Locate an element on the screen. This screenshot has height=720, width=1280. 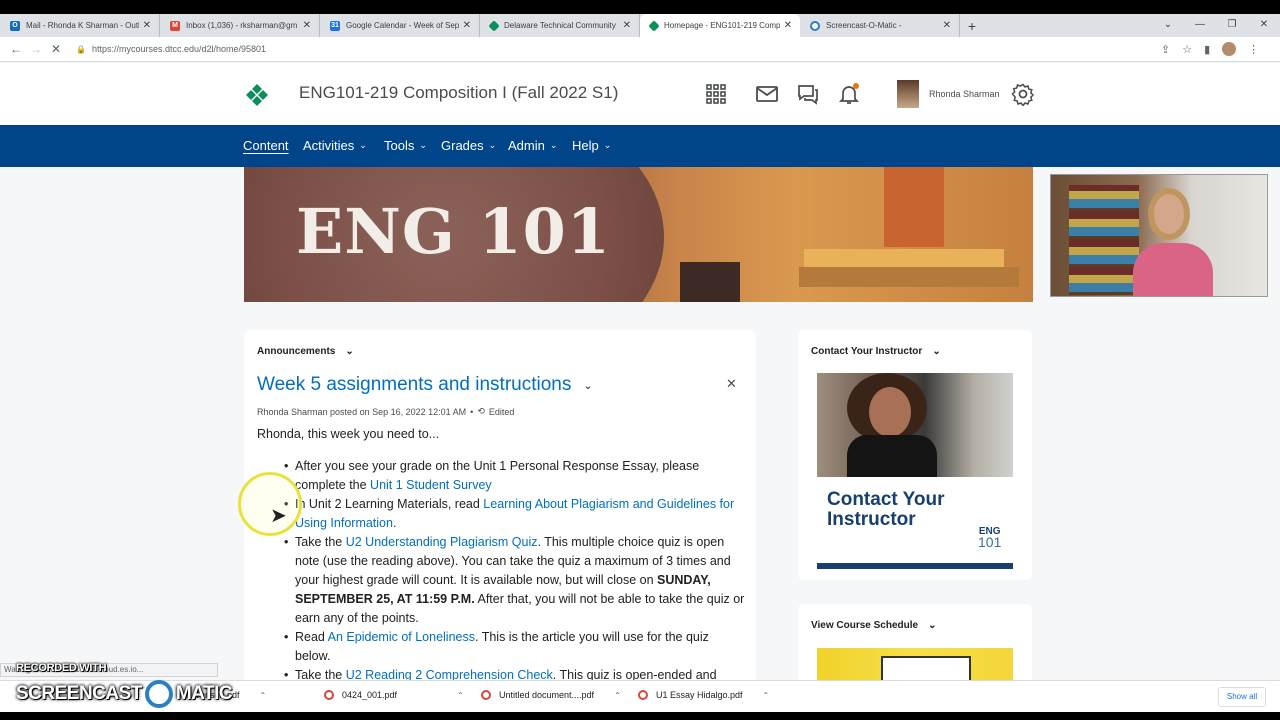
widget-title: View Course Schedule is located at coordinates (865, 625).